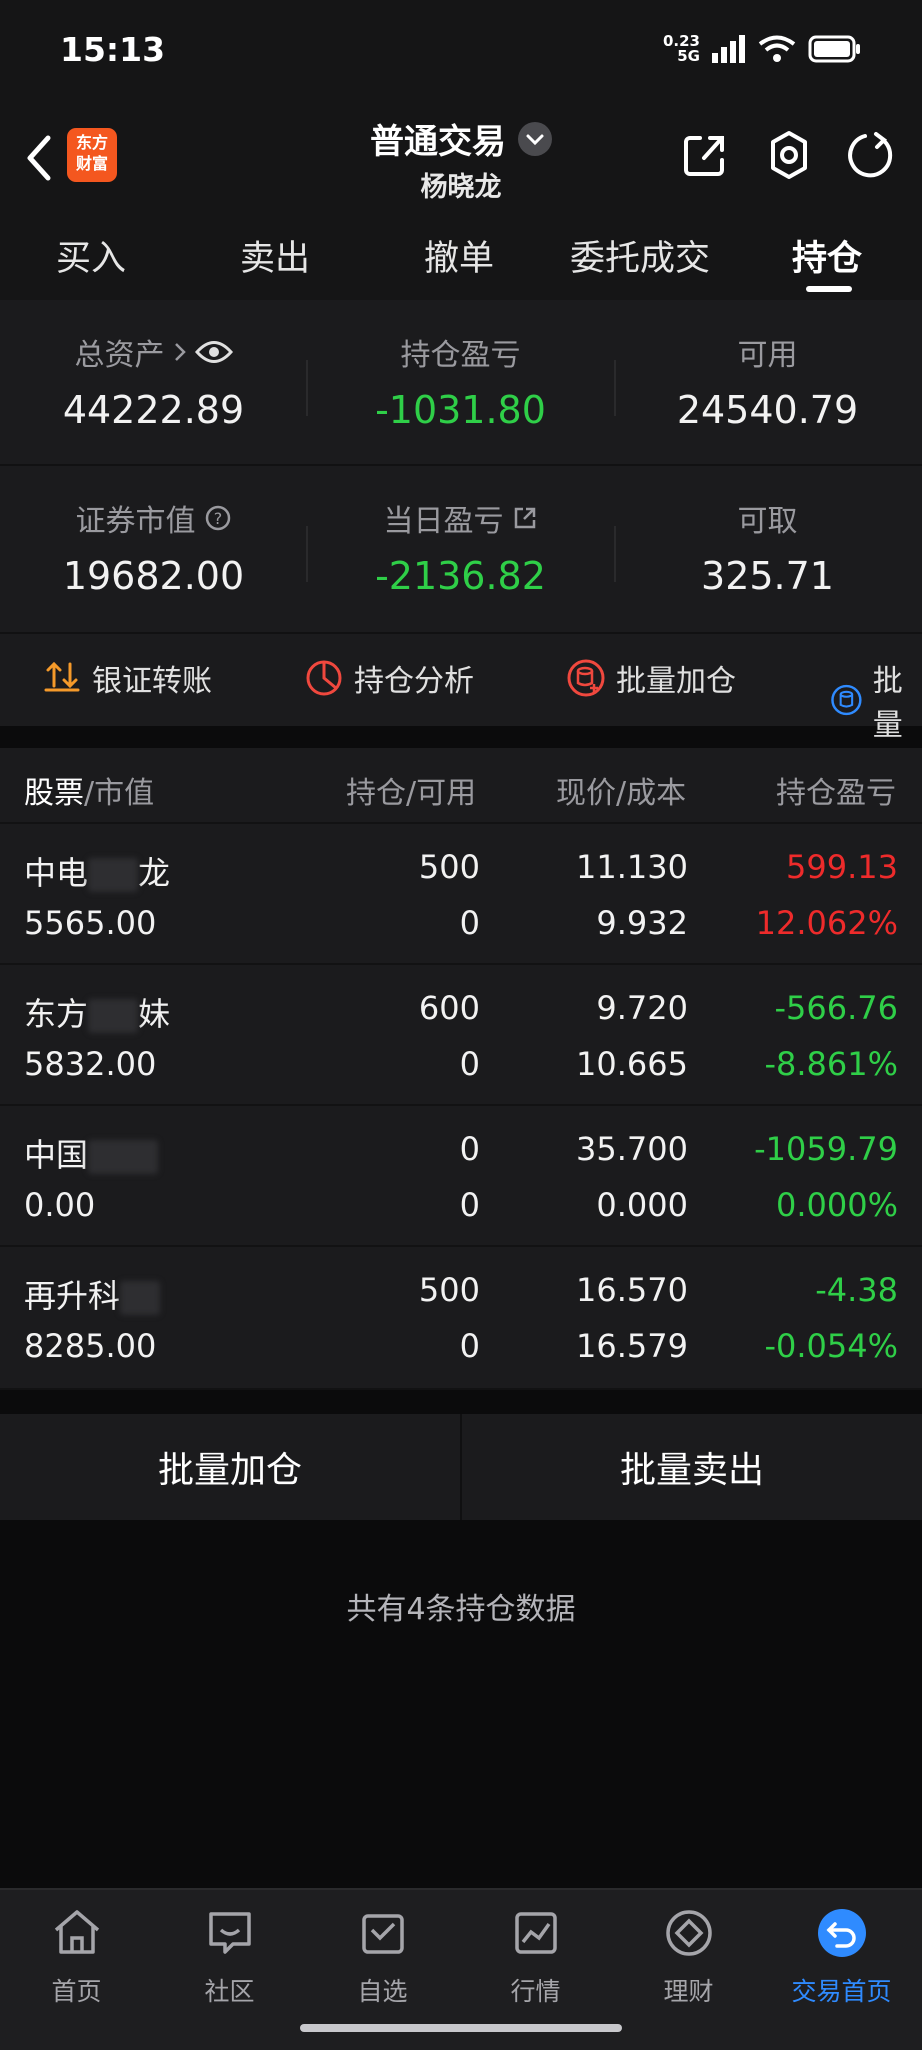  What do you see at coordinates (411, 793) in the screenshot?
I see `header-position: 持仓/可用` at bounding box center [411, 793].